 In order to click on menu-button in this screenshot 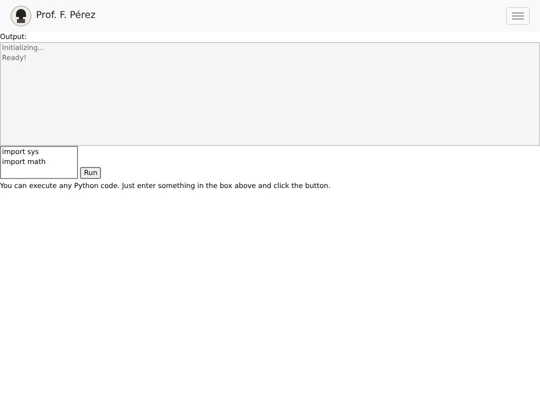, I will do `click(518, 16)`.